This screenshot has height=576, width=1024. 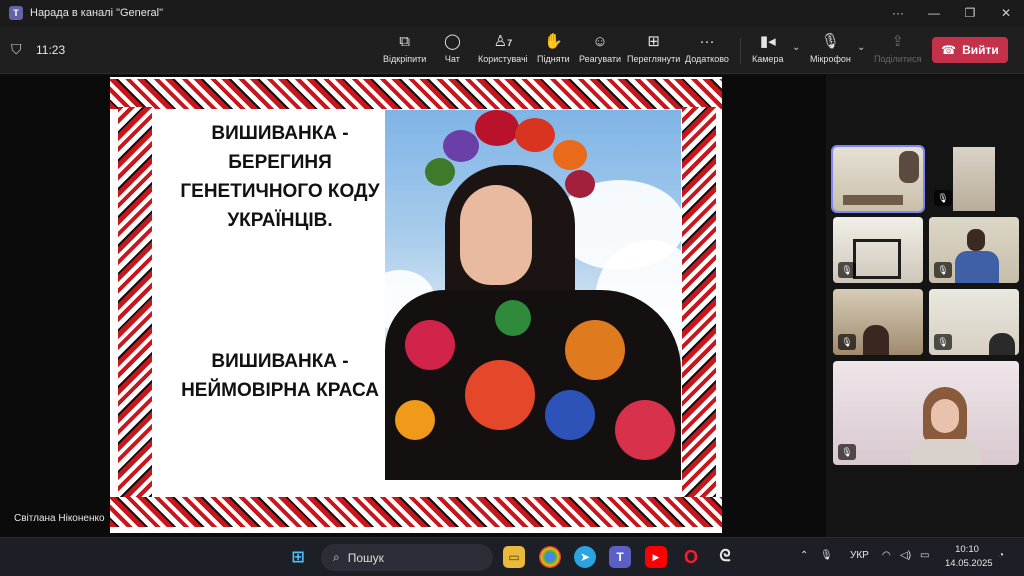 What do you see at coordinates (949, 50) in the screenshot?
I see `phone-hangup-icon: ☎` at bounding box center [949, 50].